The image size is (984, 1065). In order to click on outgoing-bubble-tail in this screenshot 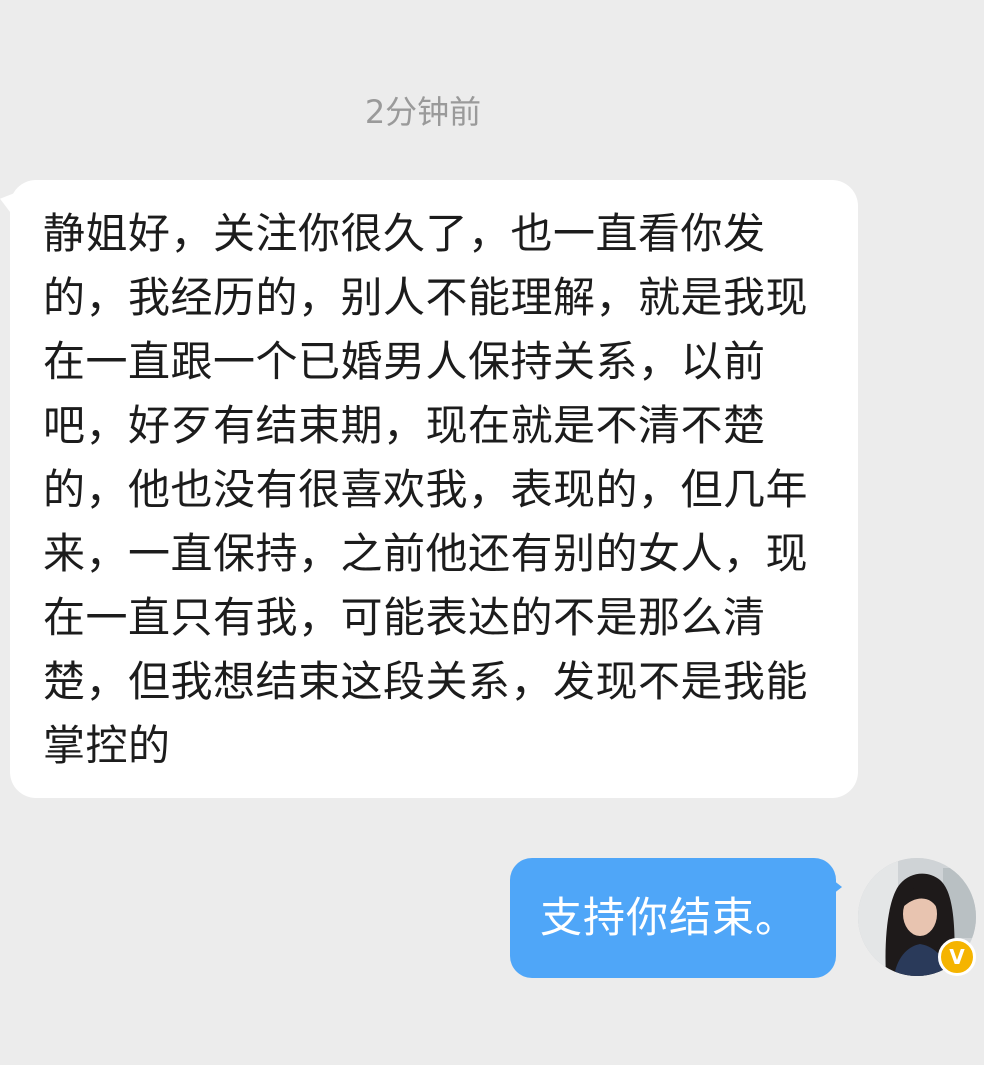, I will do `click(835, 887)`.